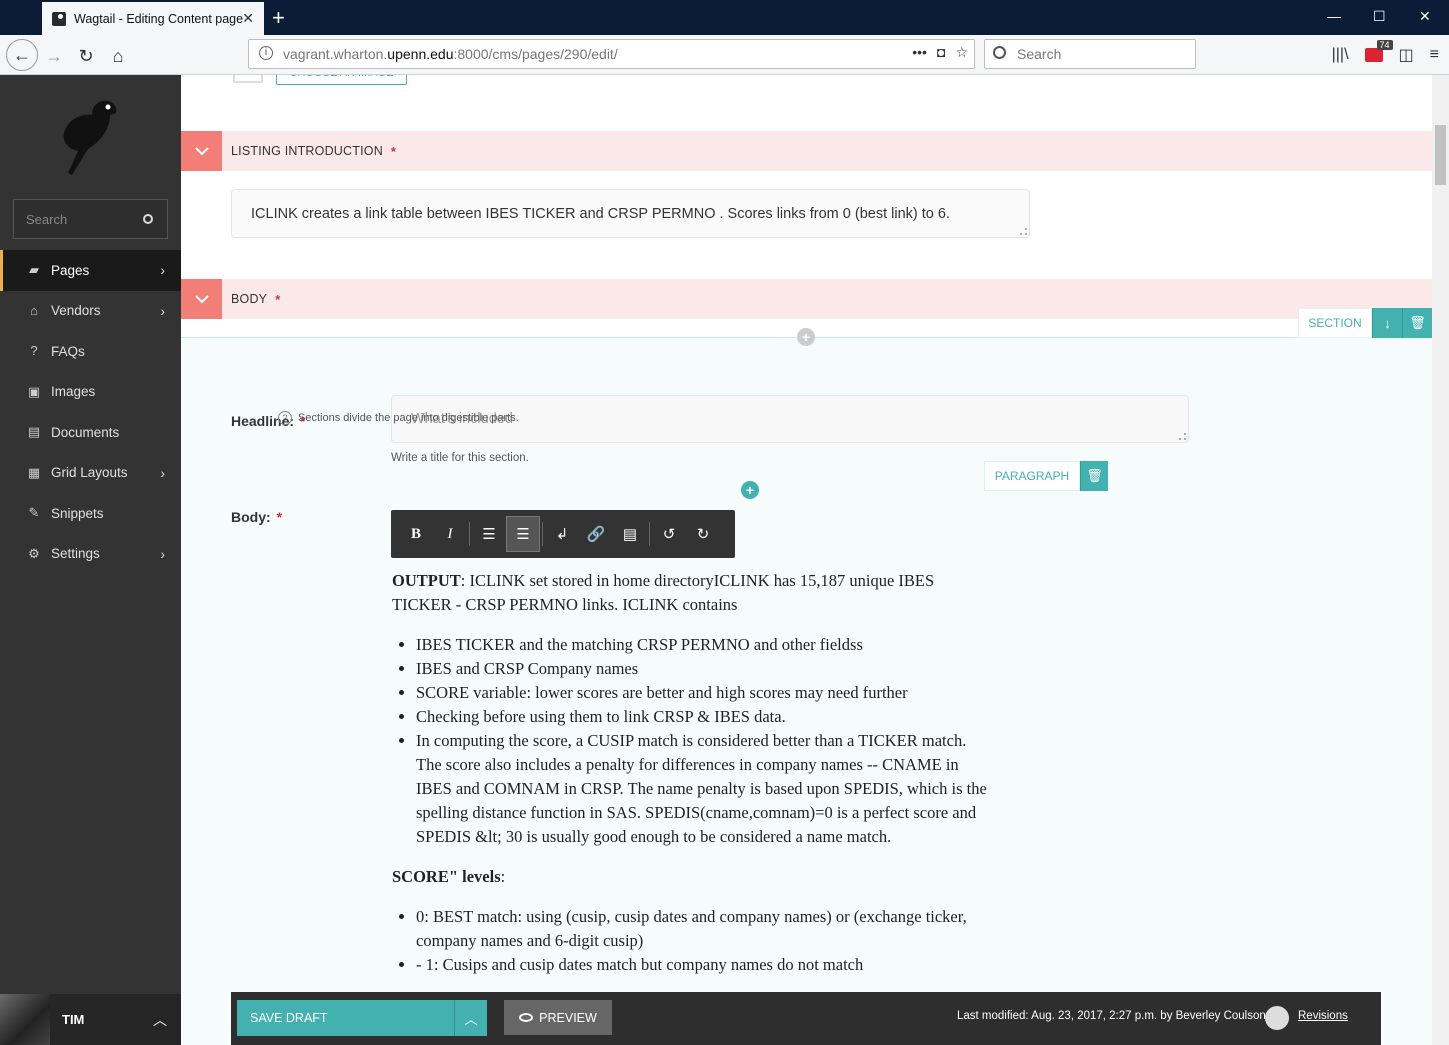  I want to click on link-icon: 🔗, so click(596, 534).